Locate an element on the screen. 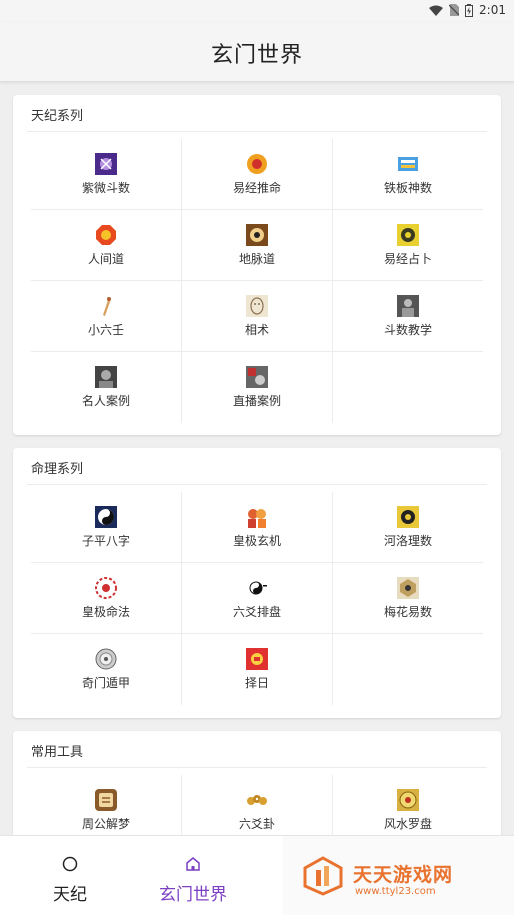 This screenshot has height=915, width=514. status-time: 2:01 is located at coordinates (492, 10).